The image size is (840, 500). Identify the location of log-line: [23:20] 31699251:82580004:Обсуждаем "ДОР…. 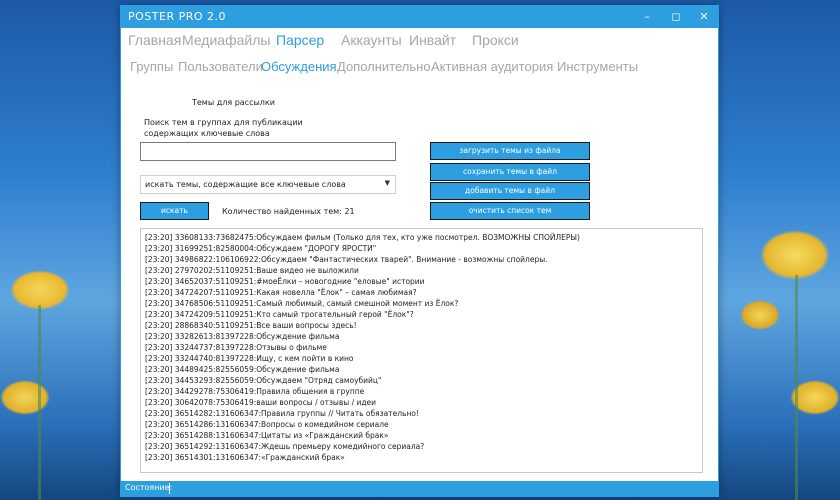
(261, 248).